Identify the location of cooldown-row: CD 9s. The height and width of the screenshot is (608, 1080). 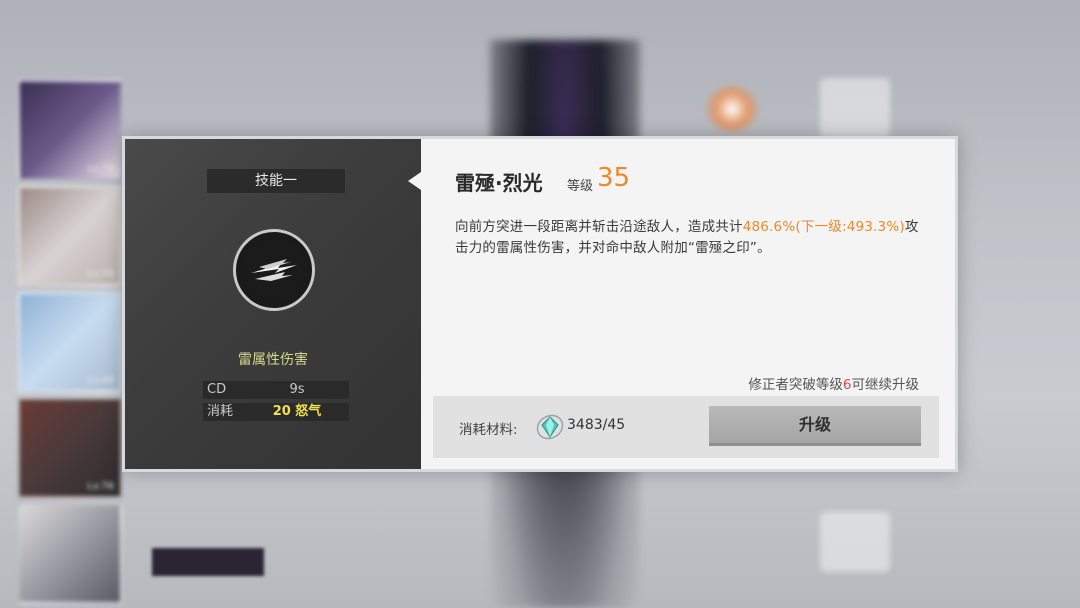
(276, 390).